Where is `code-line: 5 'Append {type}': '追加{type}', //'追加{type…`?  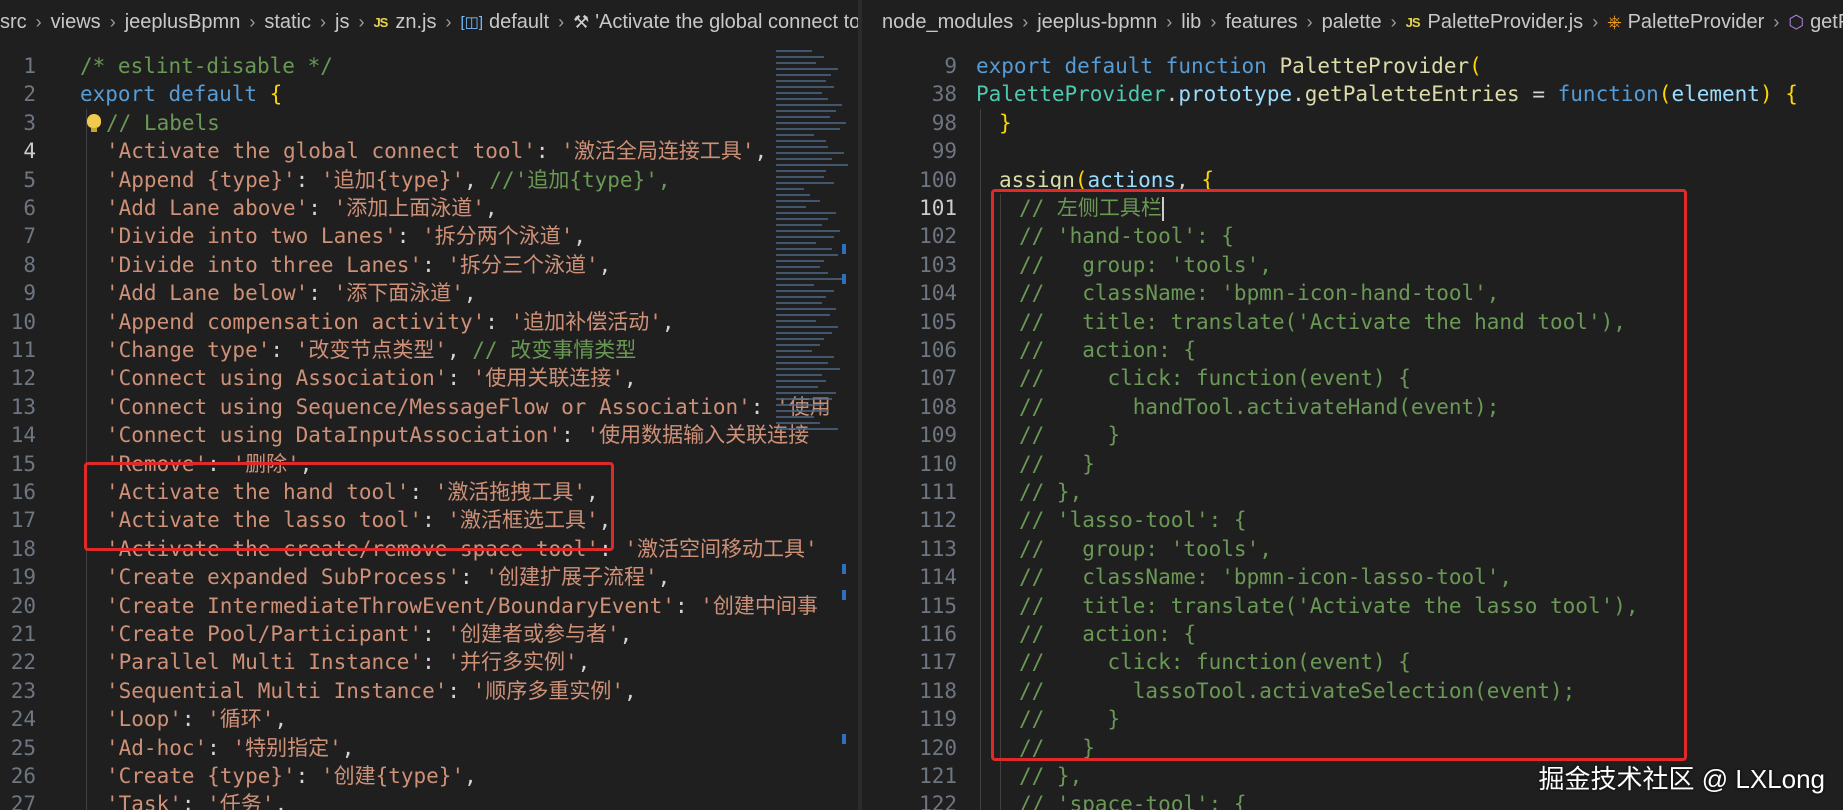 code-line: 5 'Append {type}': '追加{type}', //'追加{type… is located at coordinates (429, 179).